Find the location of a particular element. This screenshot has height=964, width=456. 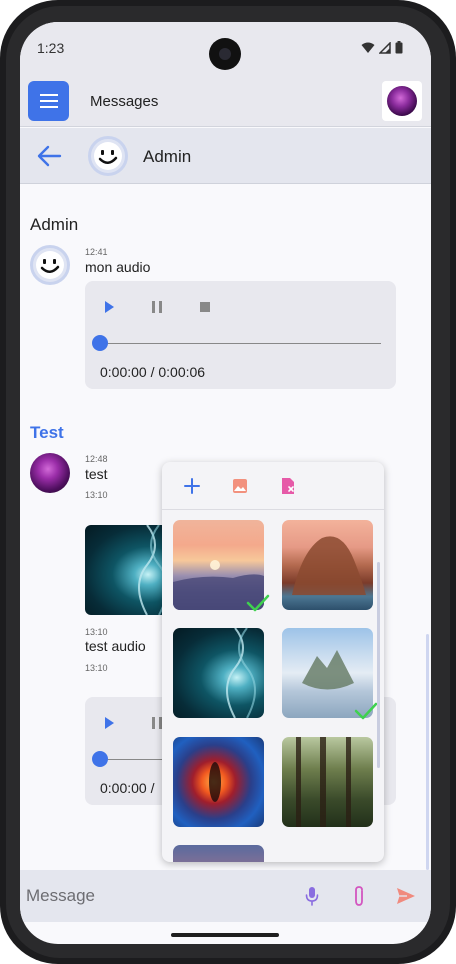

audio-player: 0:00:00 / 0:00:06 is located at coordinates (240, 335).